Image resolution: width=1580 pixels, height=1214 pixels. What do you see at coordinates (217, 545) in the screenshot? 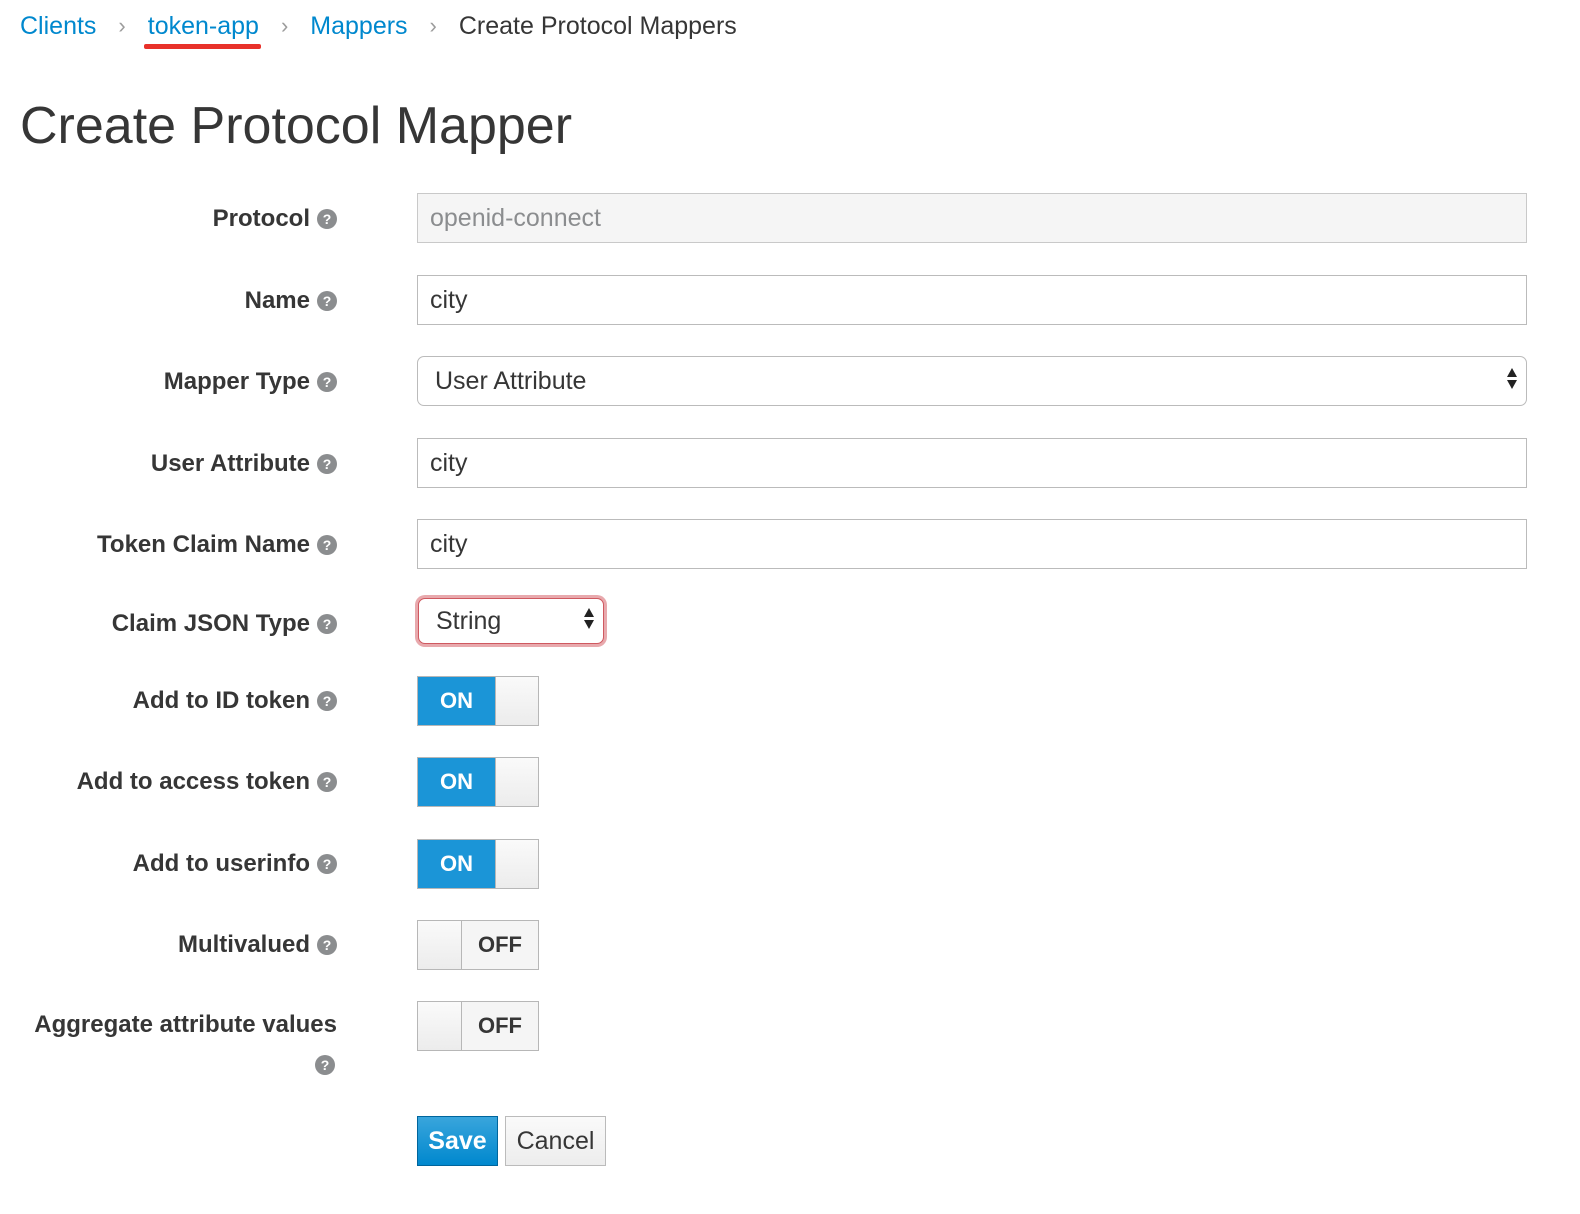
I see `token-claim-name-label: Token Claim Name ?` at bounding box center [217, 545].